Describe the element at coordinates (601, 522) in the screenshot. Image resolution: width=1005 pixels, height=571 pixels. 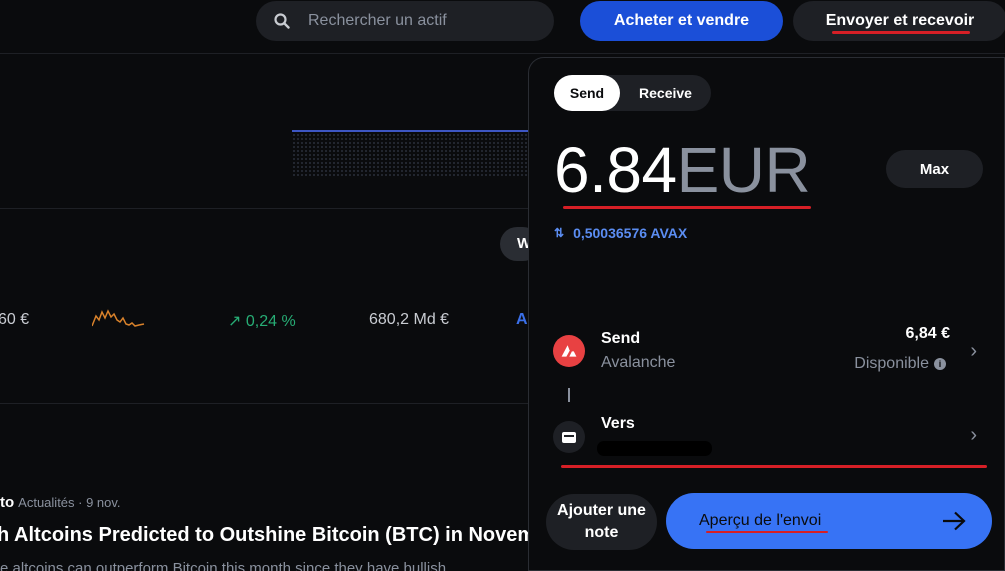
I see `add-note-button: Ajouter une note` at that location.